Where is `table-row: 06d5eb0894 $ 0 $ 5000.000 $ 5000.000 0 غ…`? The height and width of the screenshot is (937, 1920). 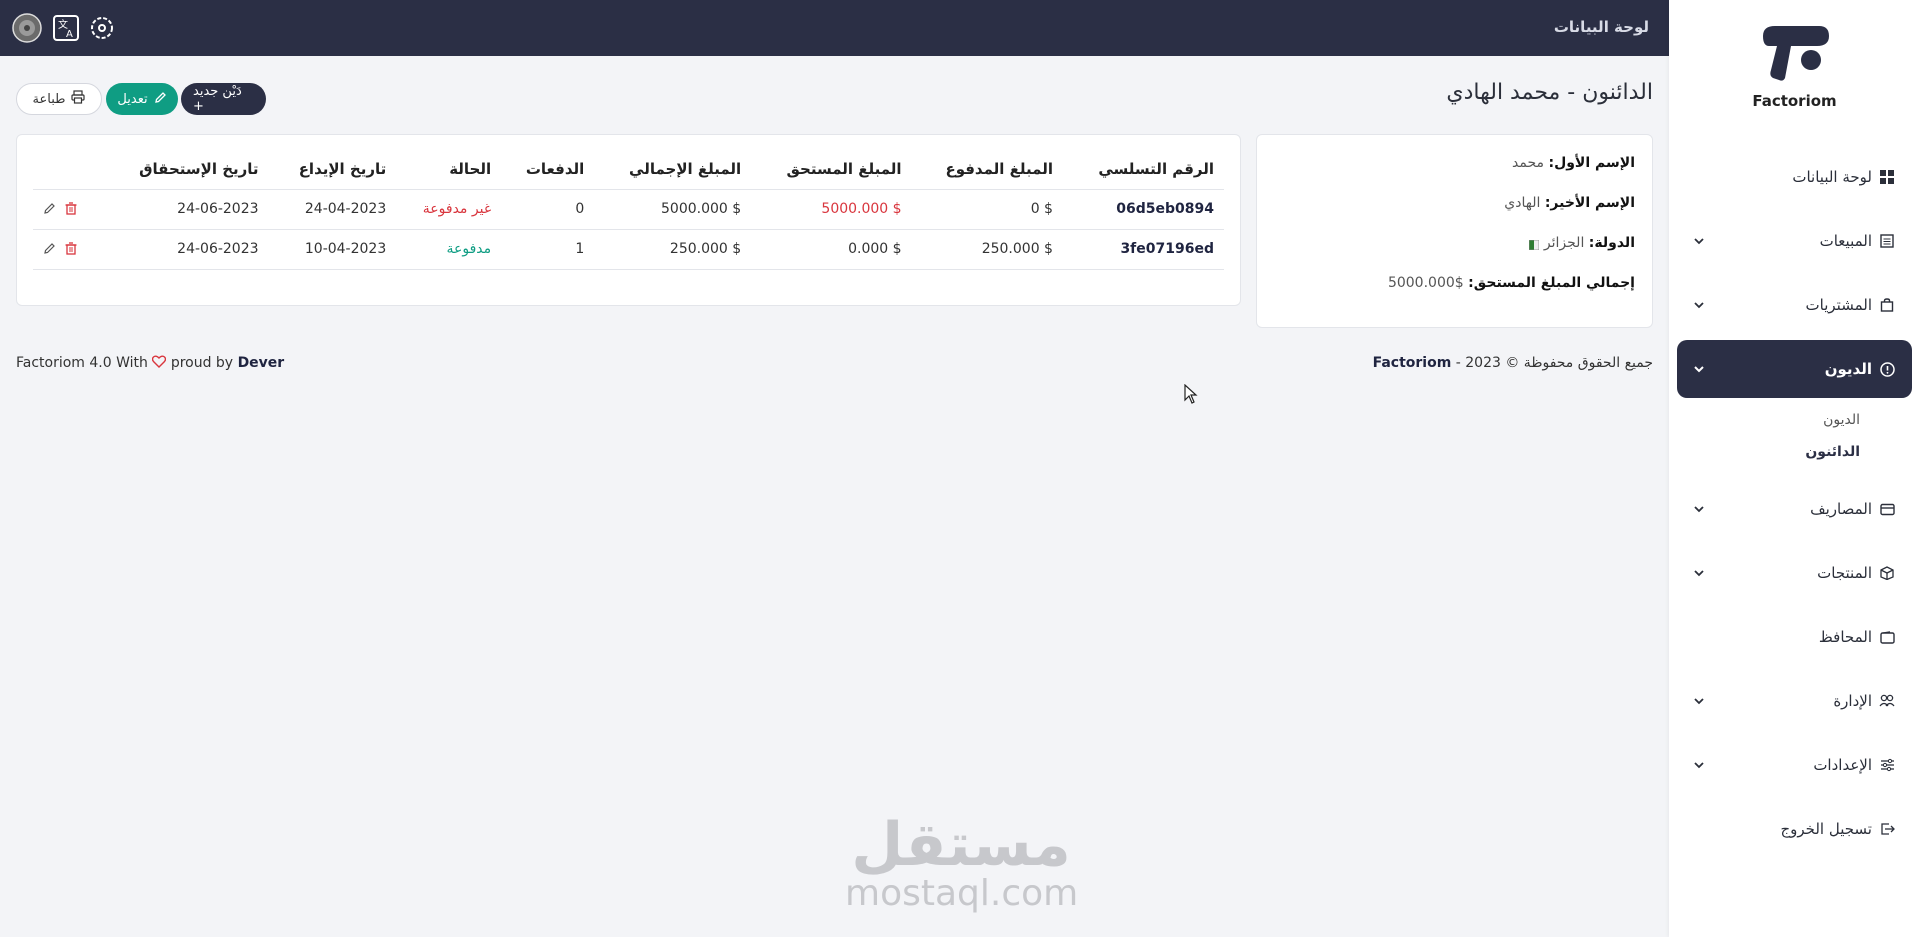 table-row: 06d5eb0894 $ 0 $ 5000.000 $ 5000.000 0 غ… is located at coordinates (628, 209).